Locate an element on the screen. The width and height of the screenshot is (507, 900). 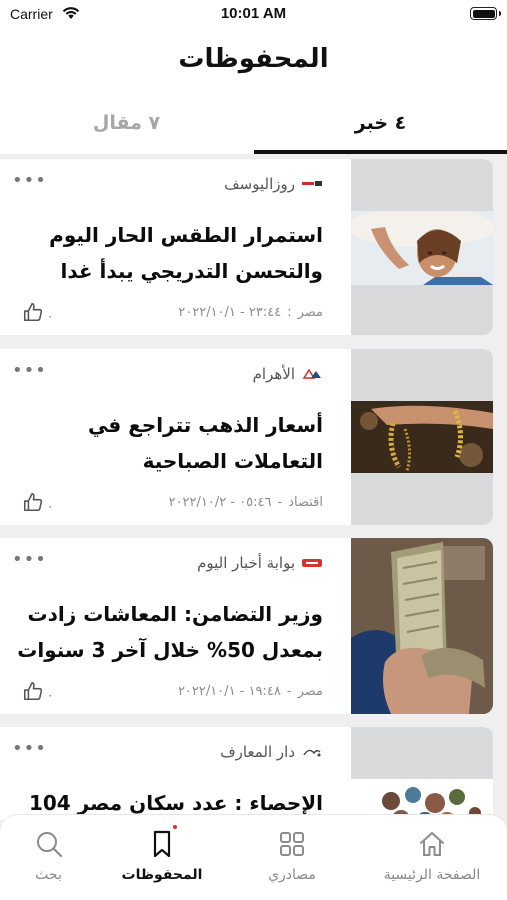
tab-label: المحفوظات is located at coordinates (162, 875).